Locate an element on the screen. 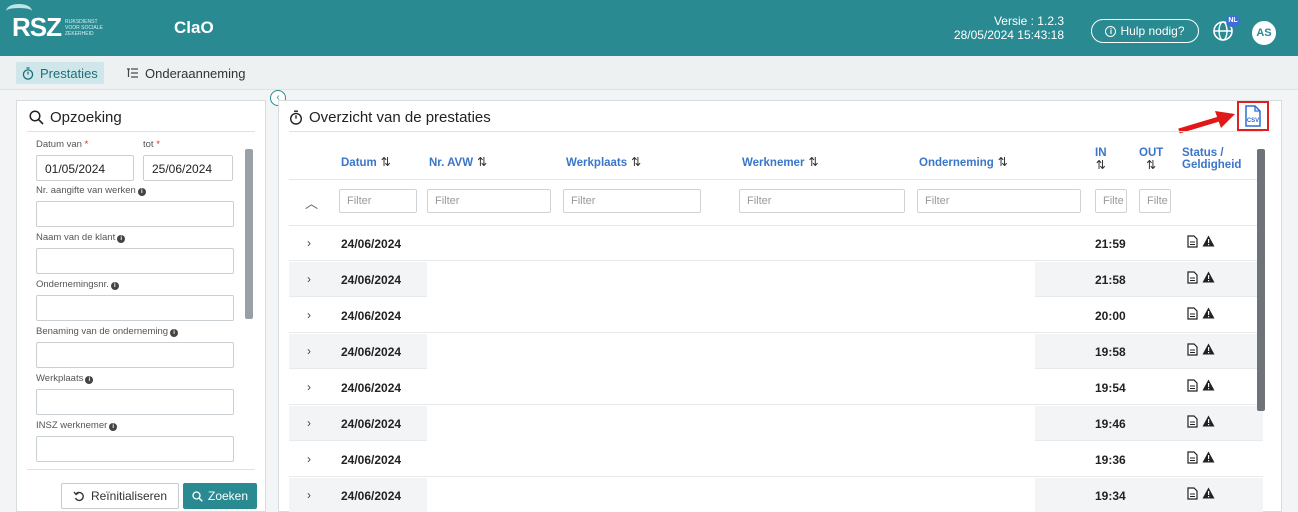 The height and width of the screenshot is (512, 1298). reset-button: Reïnitialiseren is located at coordinates (120, 496).